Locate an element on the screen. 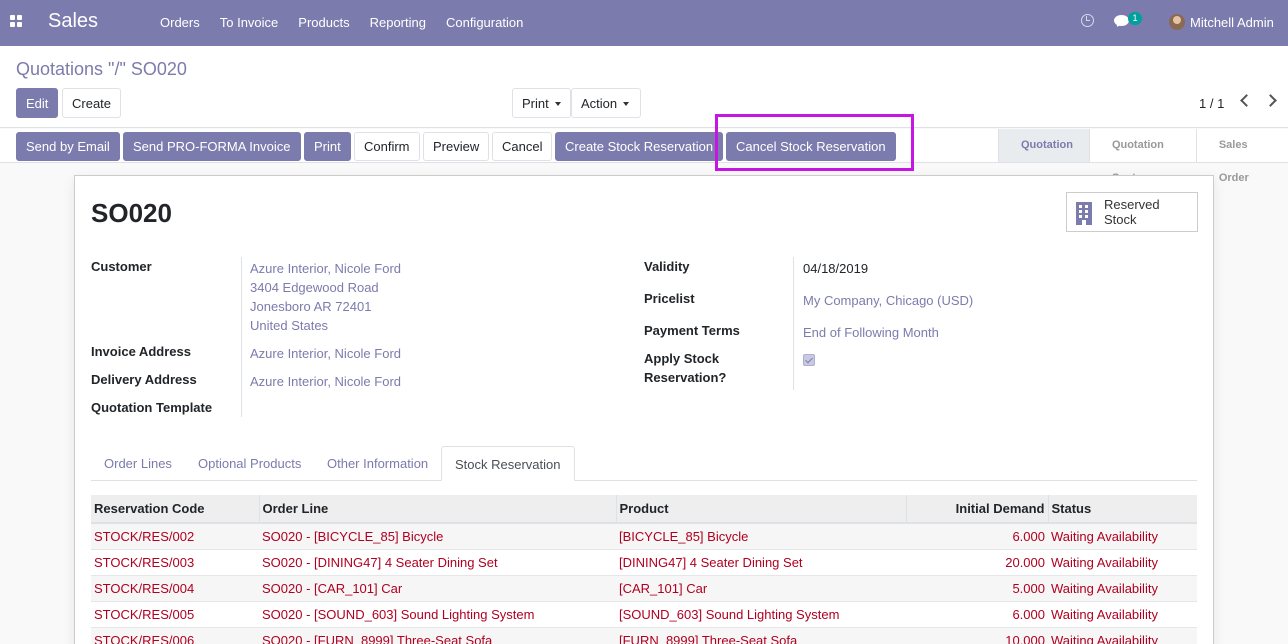 This screenshot has width=1288, height=644. cell-reservation-code: STOCK/RES/005 is located at coordinates (175, 614).